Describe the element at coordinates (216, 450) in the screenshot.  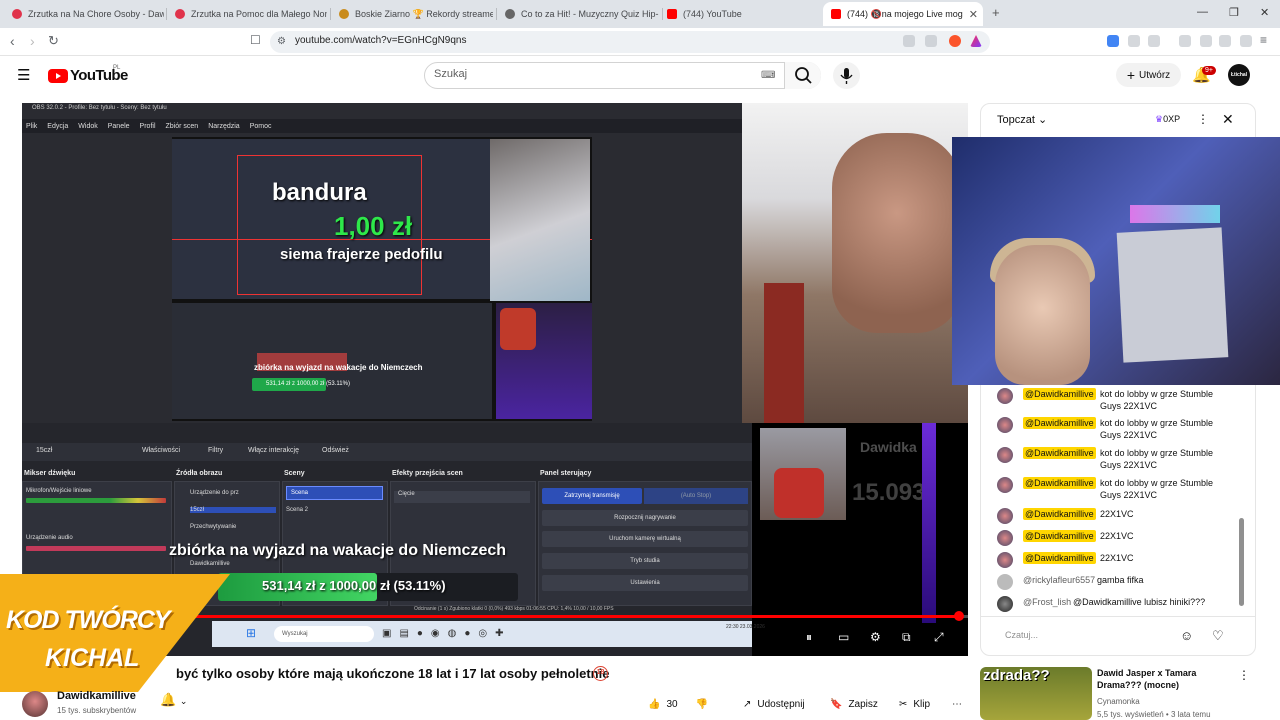
I see `filters-button: Filtry` at that location.